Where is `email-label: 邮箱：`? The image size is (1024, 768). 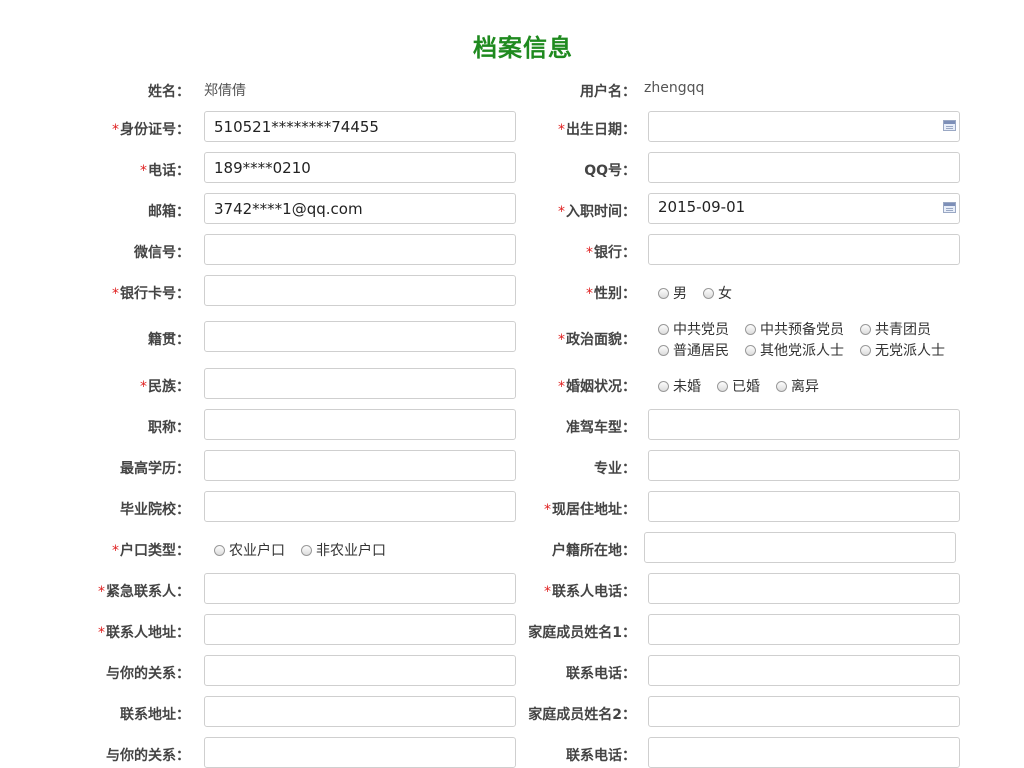
email-label: 邮箱： is located at coordinates (169, 212).